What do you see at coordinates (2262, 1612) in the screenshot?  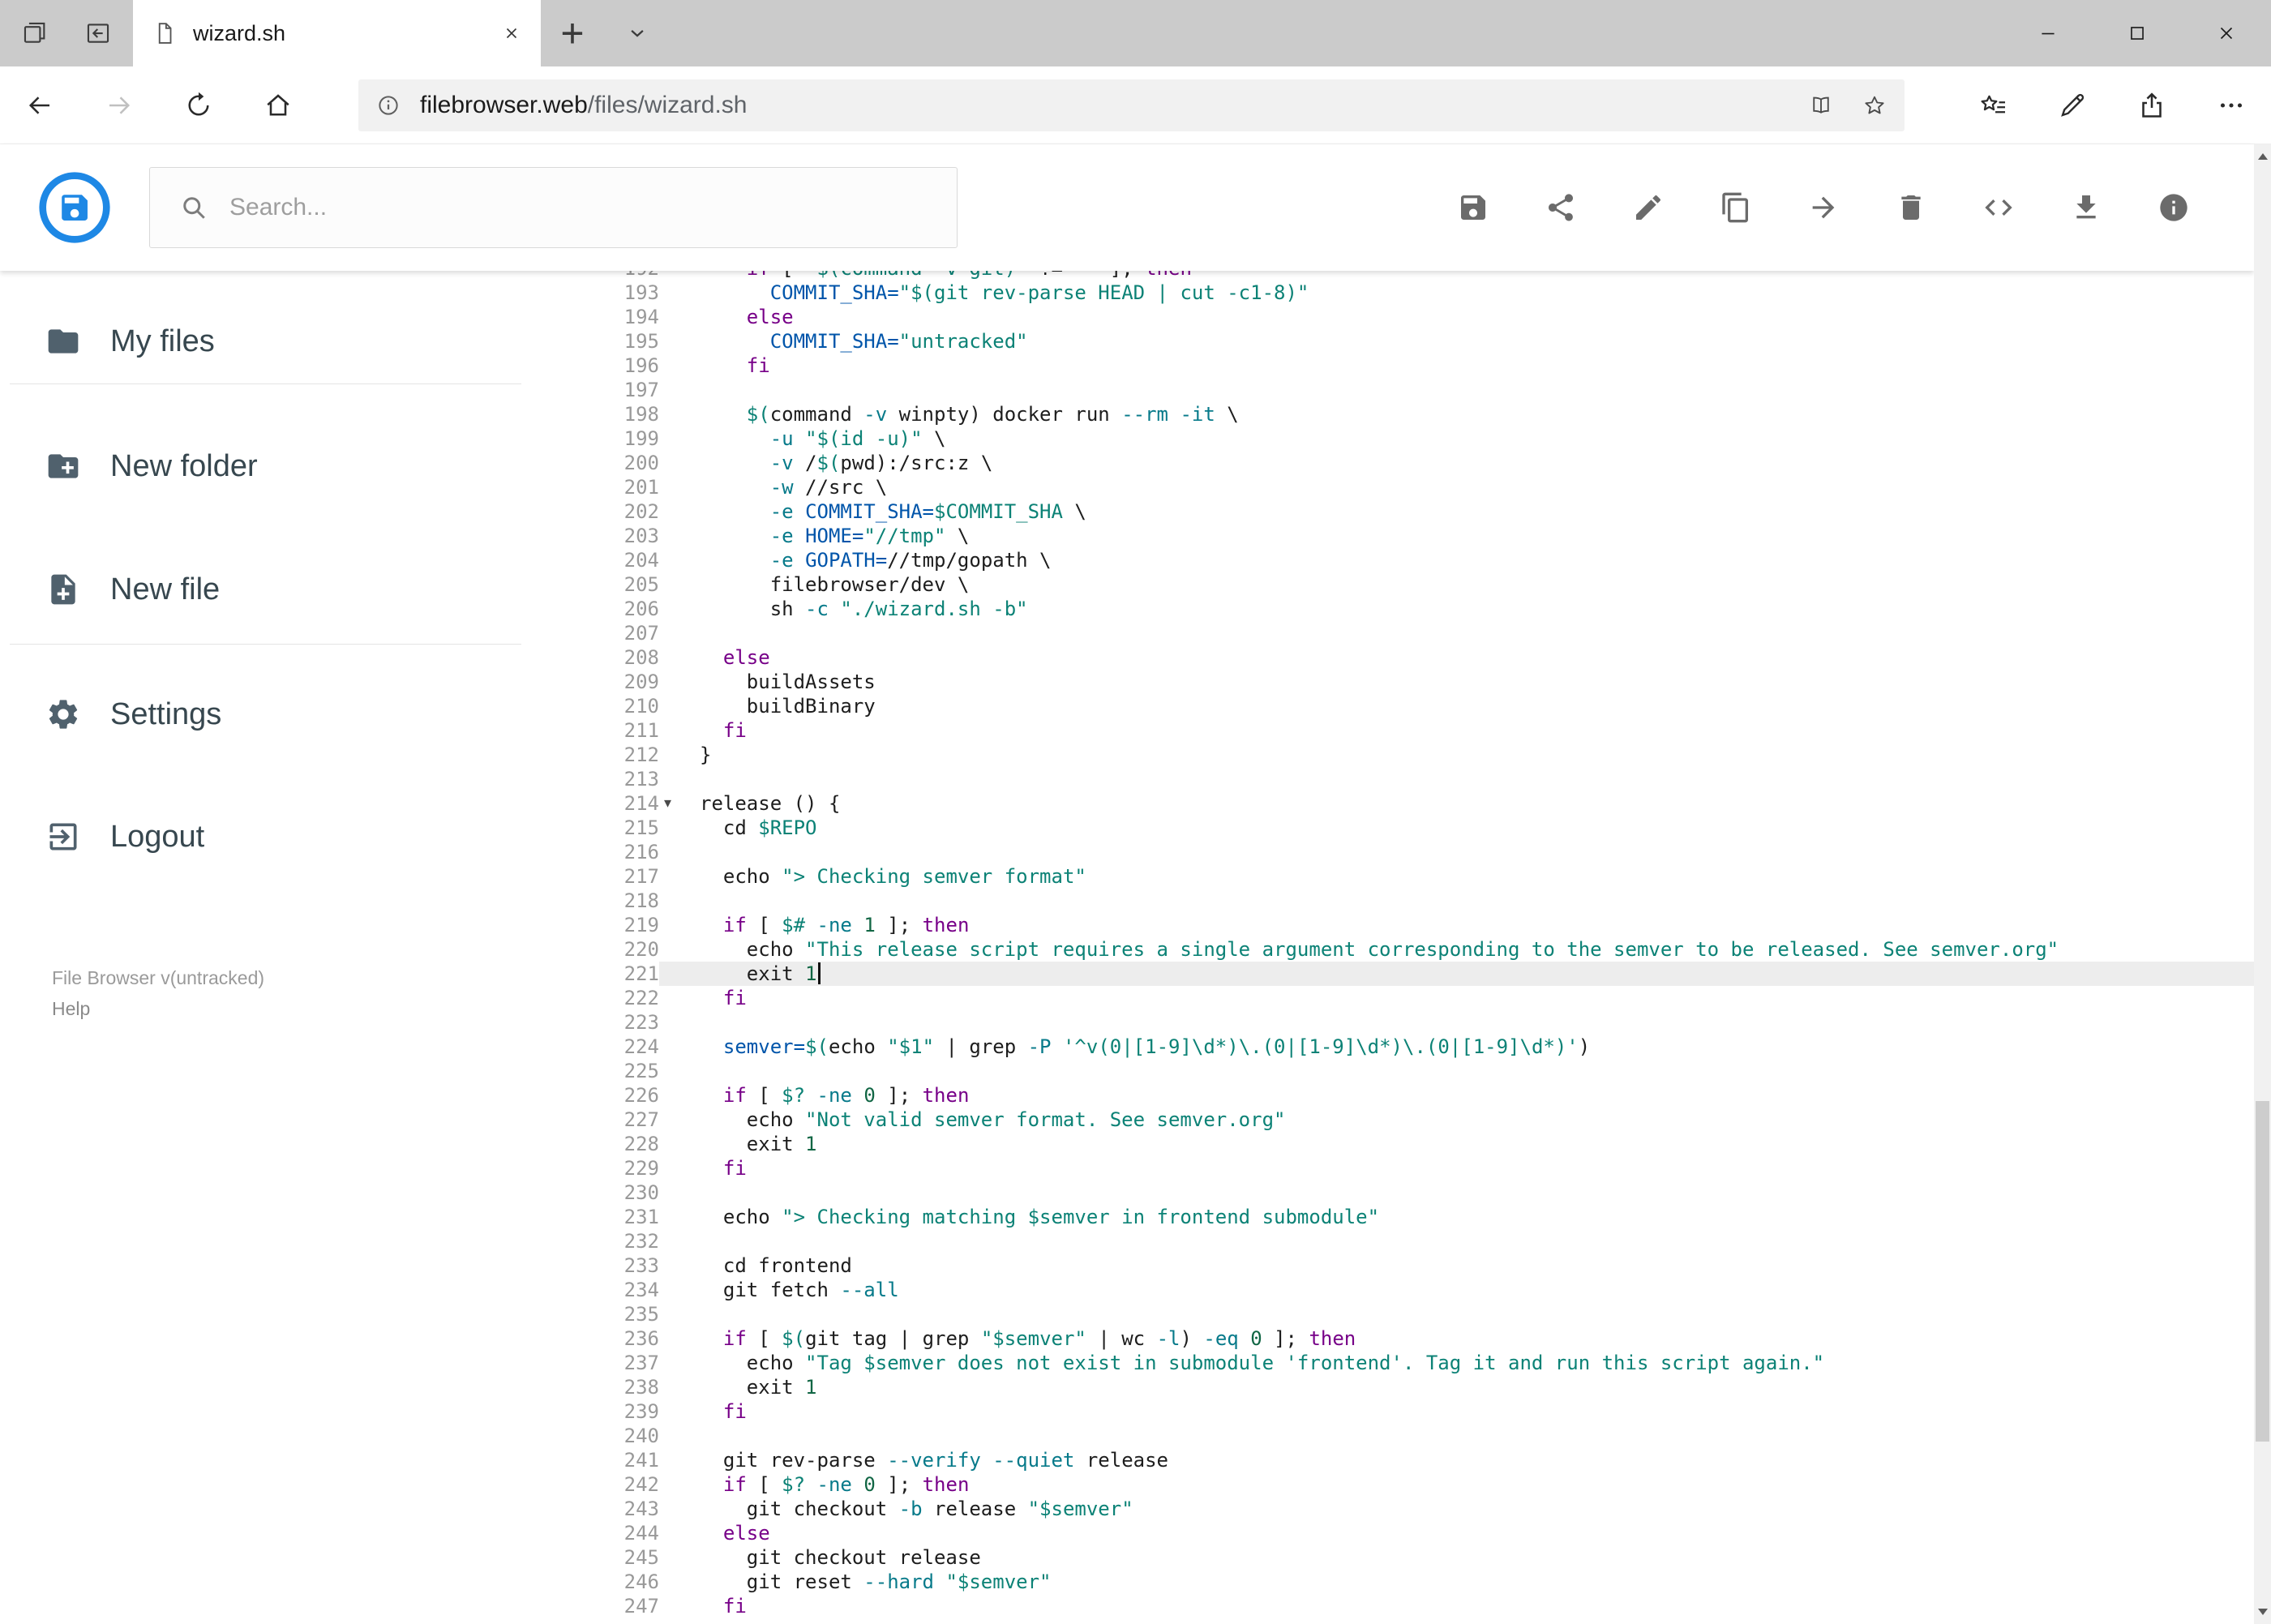 I see `scroll-down-arrow-icon` at bounding box center [2262, 1612].